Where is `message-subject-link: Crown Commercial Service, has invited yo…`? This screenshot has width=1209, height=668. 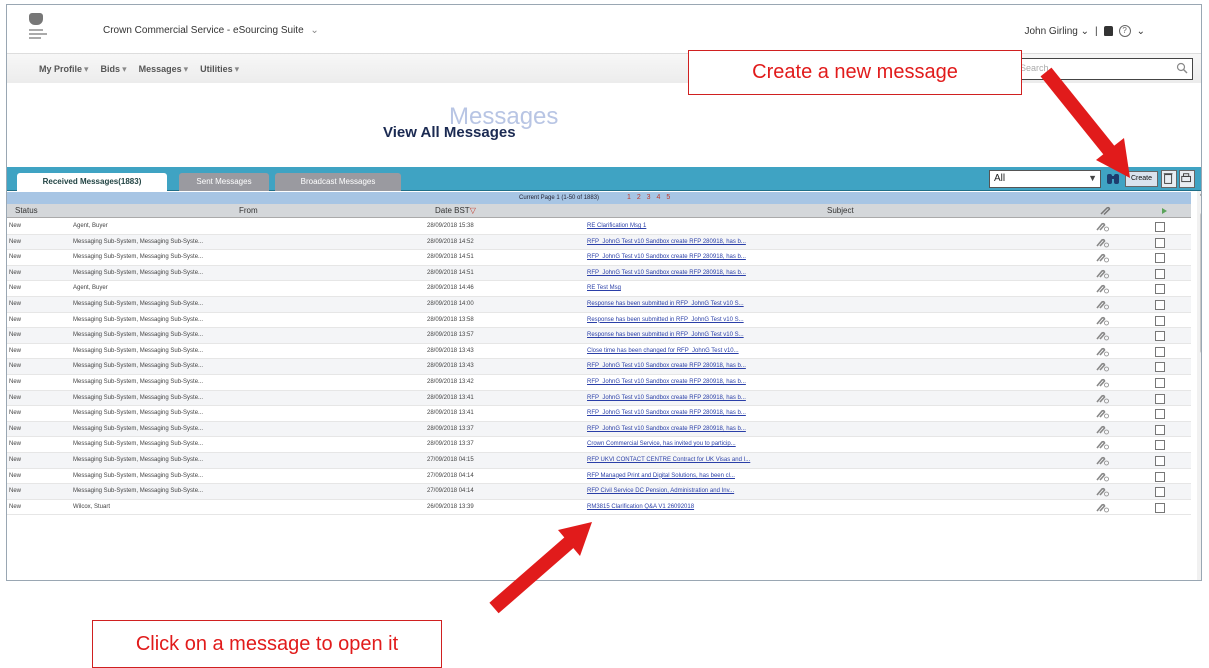 message-subject-link: Crown Commercial Service, has invited yo… is located at coordinates (661, 445).